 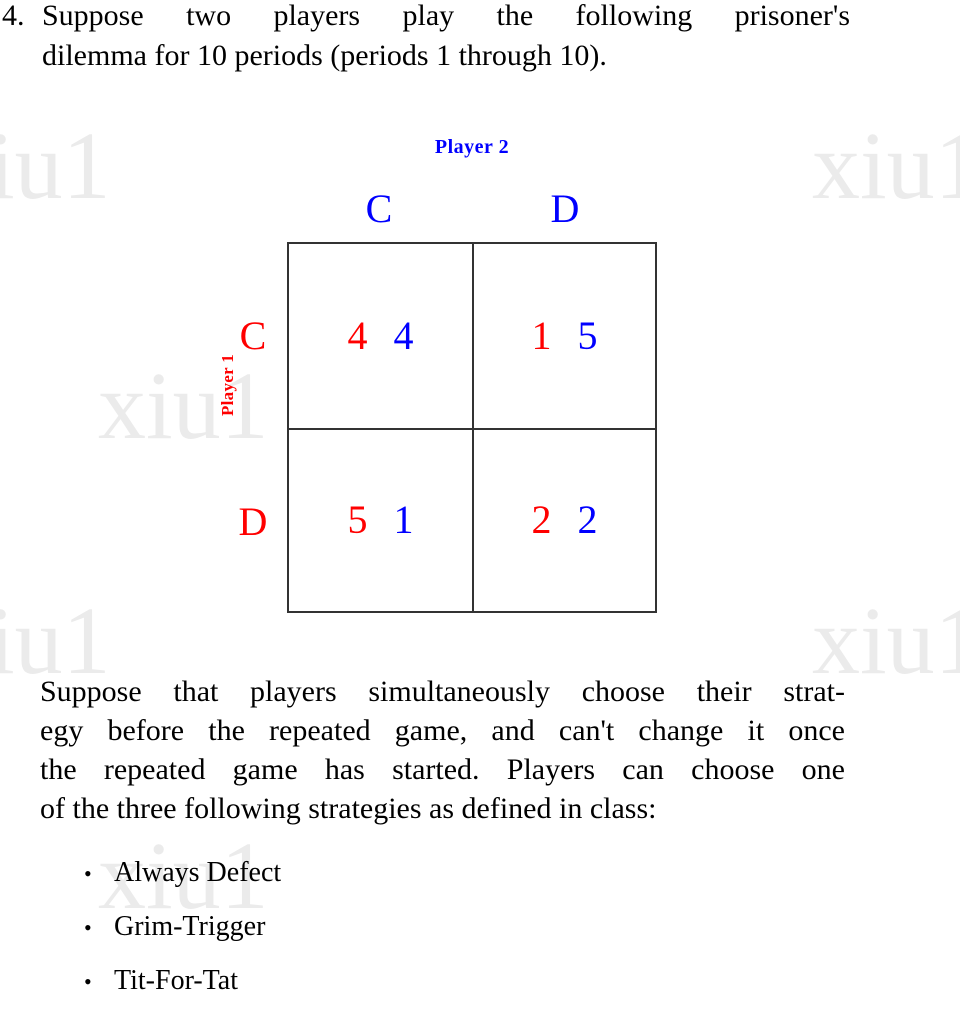 I want to click on problem-number: 4., so click(x=13, y=16).